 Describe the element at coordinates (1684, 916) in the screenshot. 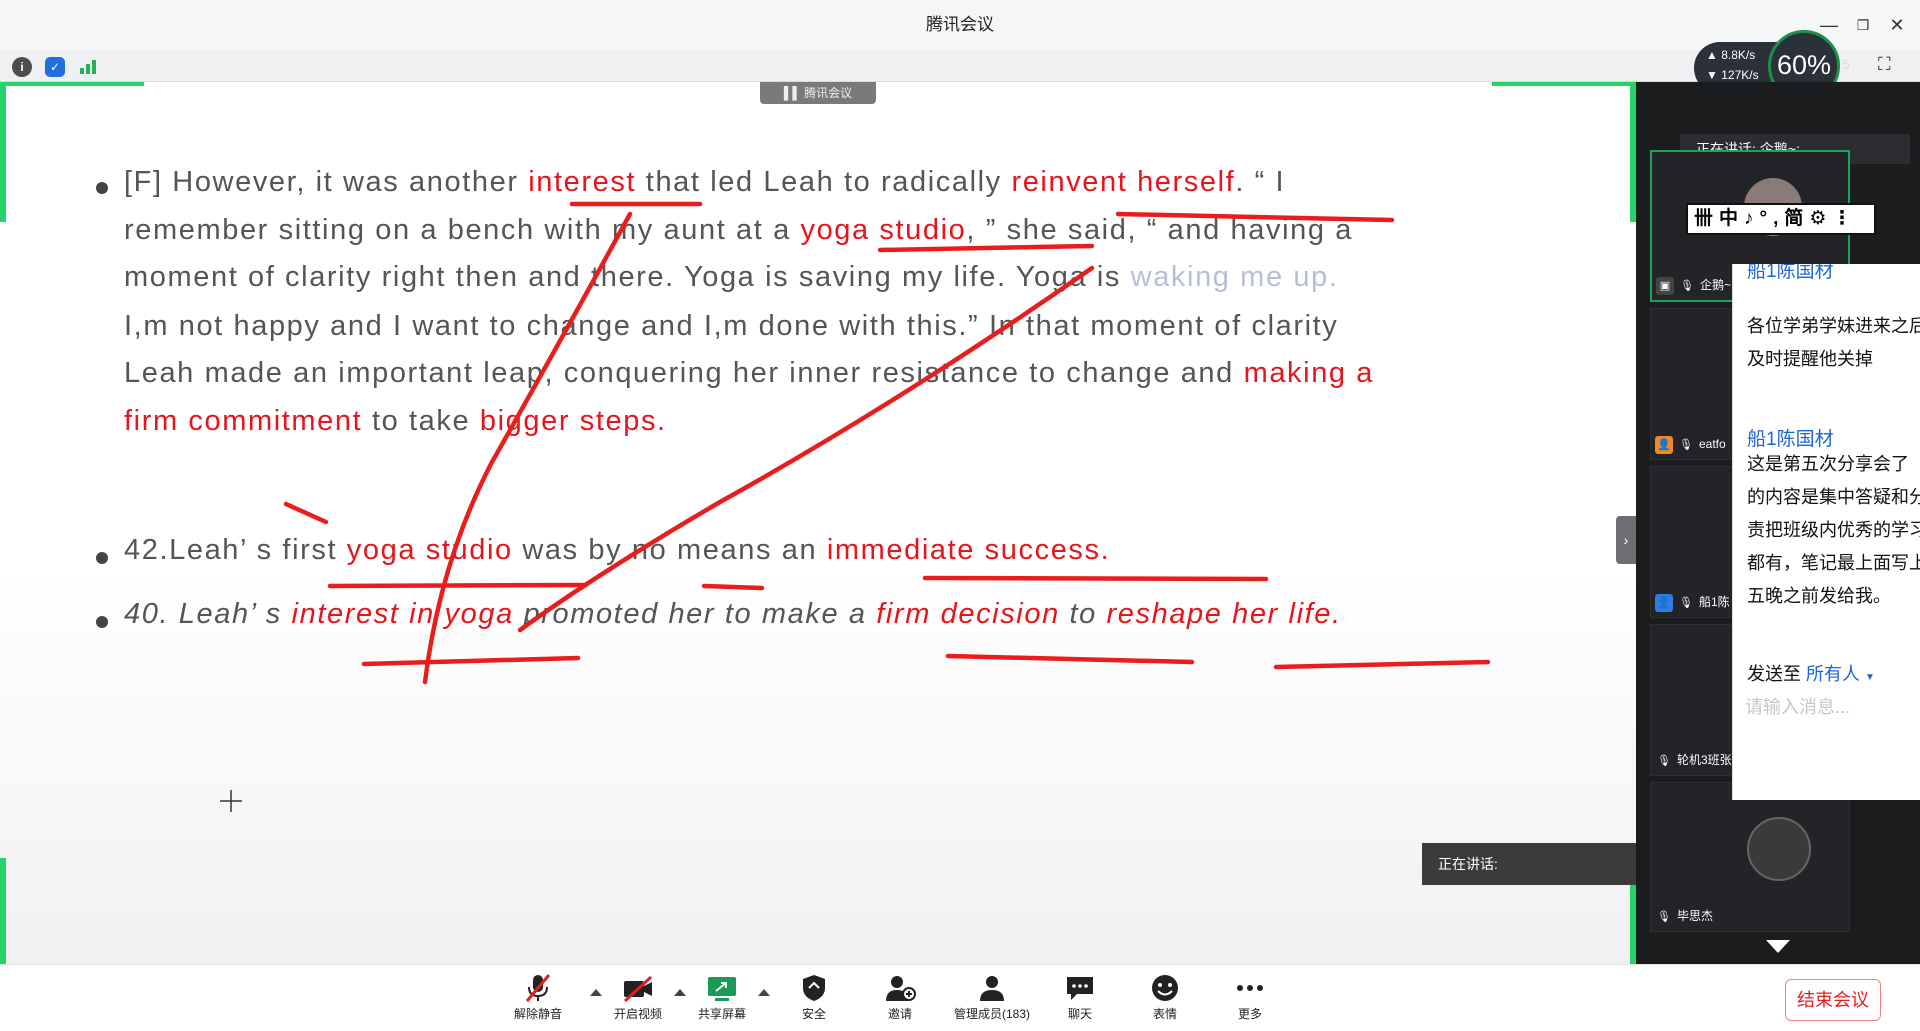

I see `tile-name: 🎙 毕思杰` at that location.